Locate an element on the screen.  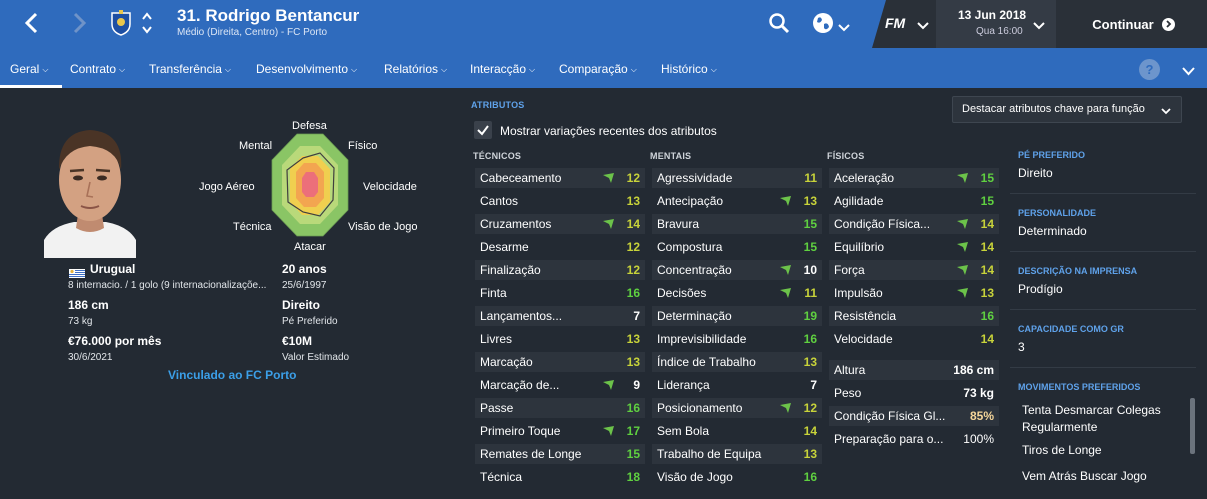
technical-attribute-row: Finta 16 is located at coordinates (560, 293).